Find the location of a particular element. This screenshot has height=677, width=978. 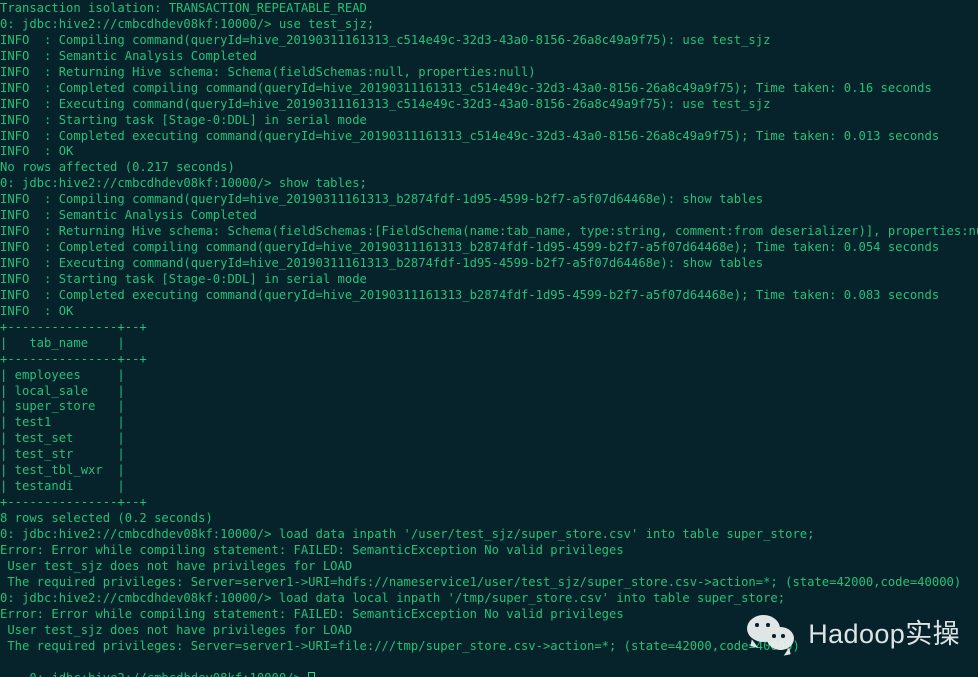

text-cursor is located at coordinates (312, 674).